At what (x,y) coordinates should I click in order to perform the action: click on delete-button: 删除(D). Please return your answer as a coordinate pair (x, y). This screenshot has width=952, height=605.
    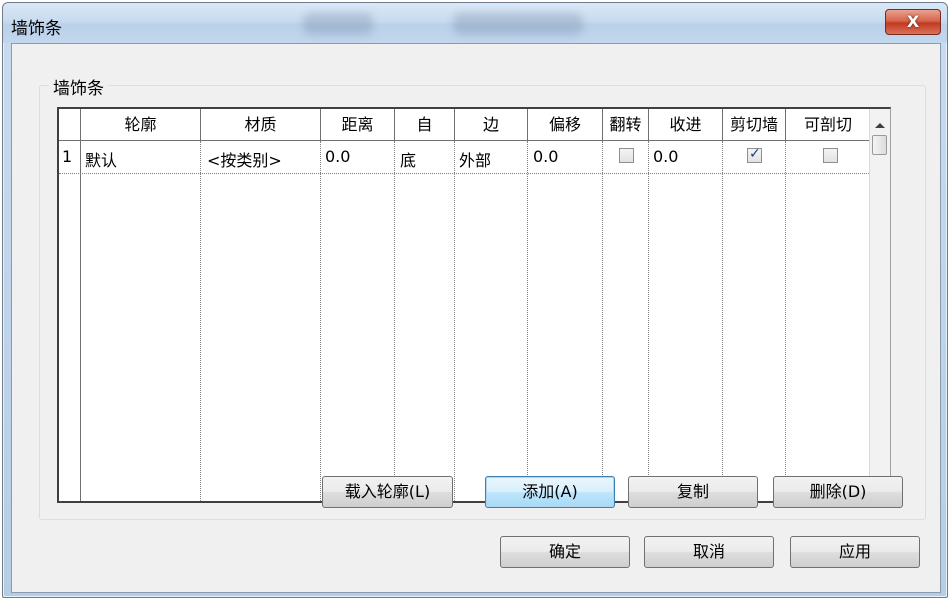
    Looking at the image, I should click on (838, 492).